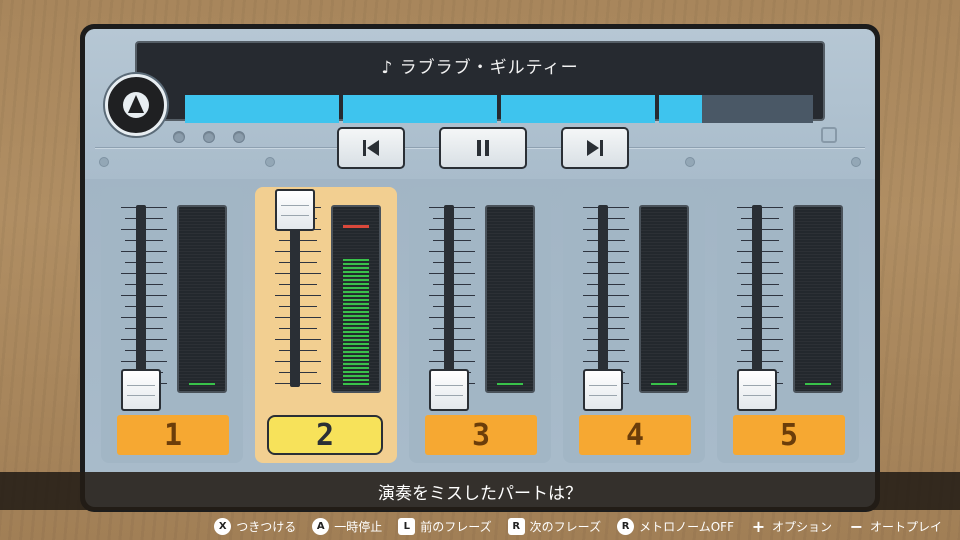 This screenshot has width=960, height=540. Describe the element at coordinates (480, 82) in the screenshot. I see `song-display: ♪ ラブラブ・ギルティー` at that location.